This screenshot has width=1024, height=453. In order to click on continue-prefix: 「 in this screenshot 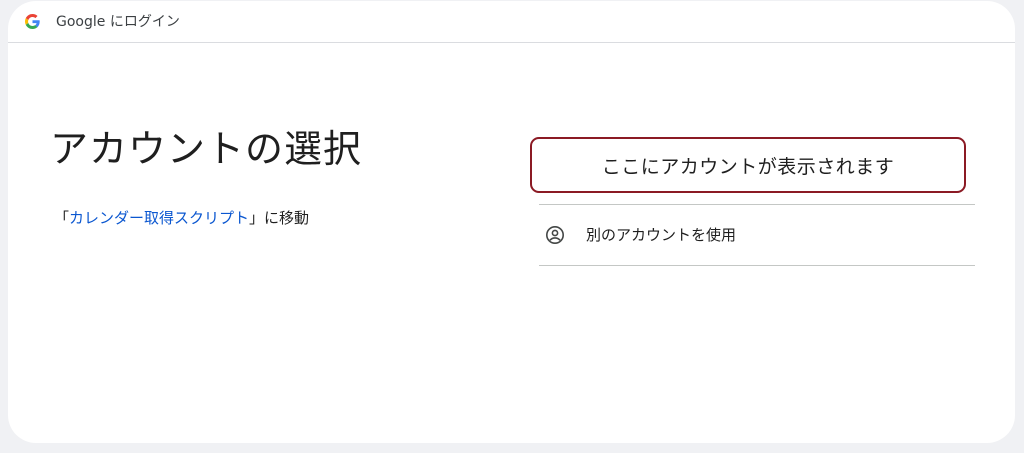, I will do `click(62, 218)`.